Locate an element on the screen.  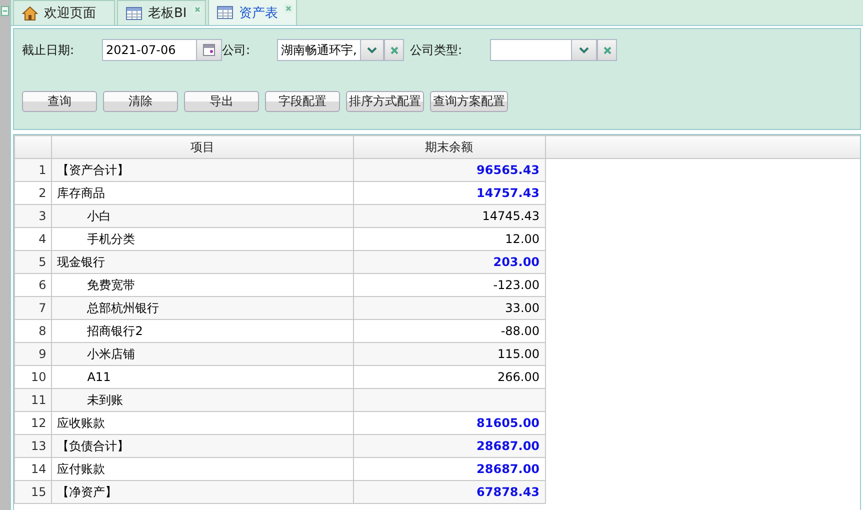
toolbar-button: 排序方式配置 is located at coordinates (385, 101).